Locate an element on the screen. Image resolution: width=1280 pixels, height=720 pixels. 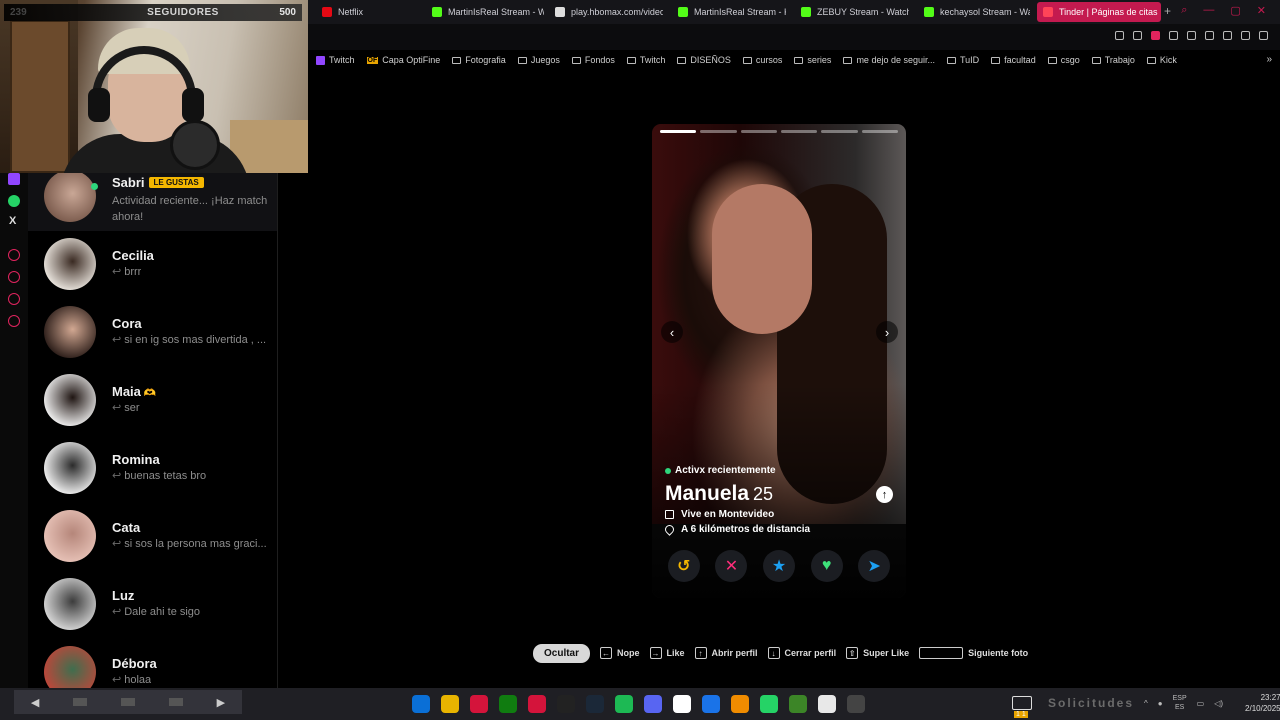
bookmark-item: OF Capa OptiFine is located at coordinates (403, 60).